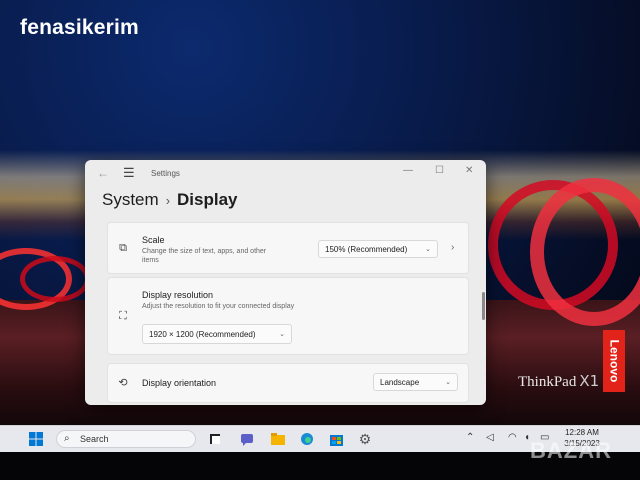 The width and height of the screenshot is (640, 480). I want to click on task-view-icon, so click(215, 439).